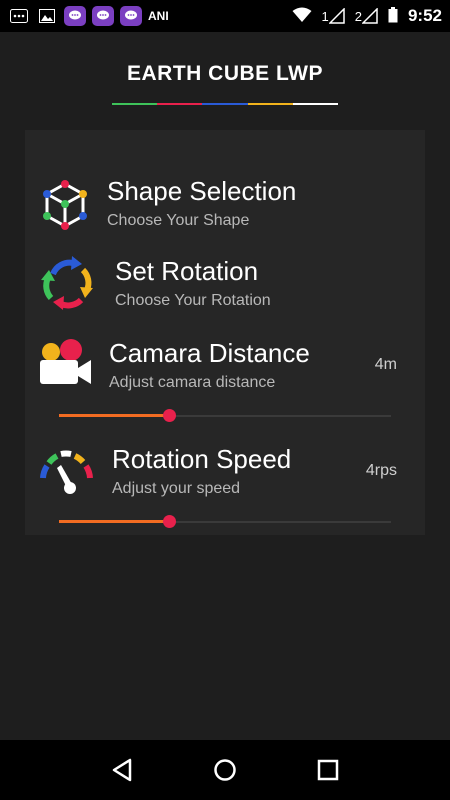 This screenshot has height=800, width=450. Describe the element at coordinates (193, 300) in the screenshot. I see `row-subtitle: Choose Your Rotation` at that location.